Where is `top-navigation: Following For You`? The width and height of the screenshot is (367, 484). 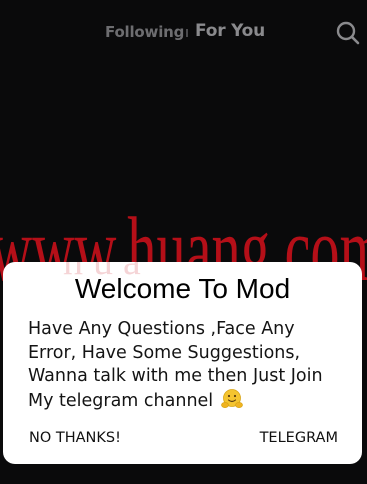 top-navigation: Following For You is located at coordinates (183, 34).